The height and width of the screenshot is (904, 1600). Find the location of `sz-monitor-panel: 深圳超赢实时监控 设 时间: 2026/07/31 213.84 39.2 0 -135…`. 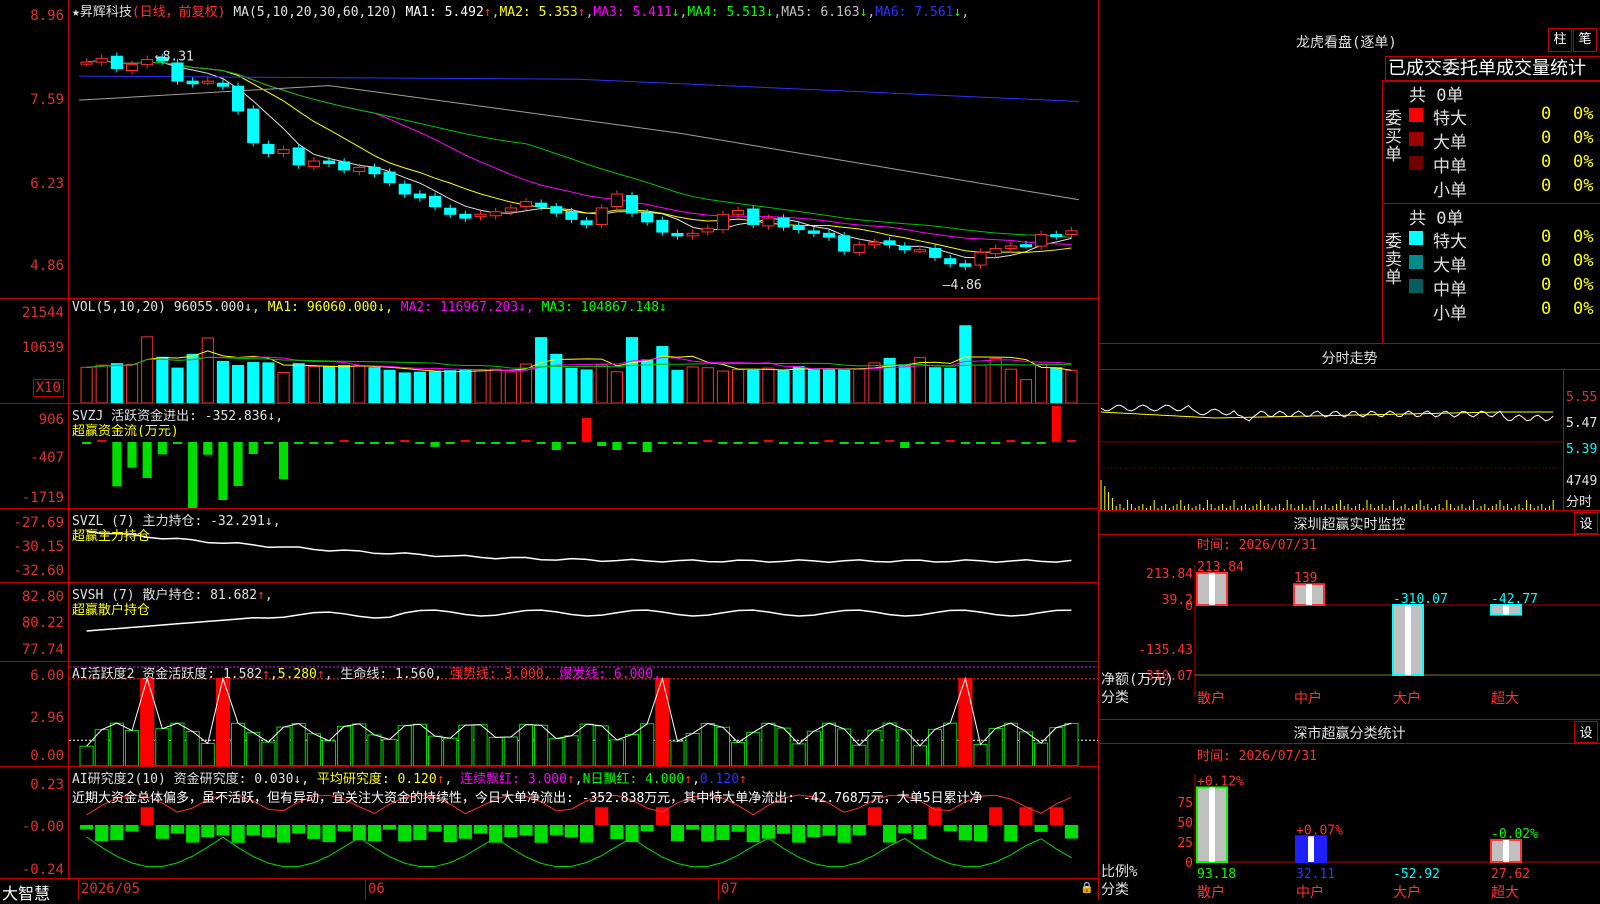

sz-monitor-panel: 深圳超赢实时监控 设 时间: 2026/07/31 213.84 39.2 0 -135… is located at coordinates (1349, 615).